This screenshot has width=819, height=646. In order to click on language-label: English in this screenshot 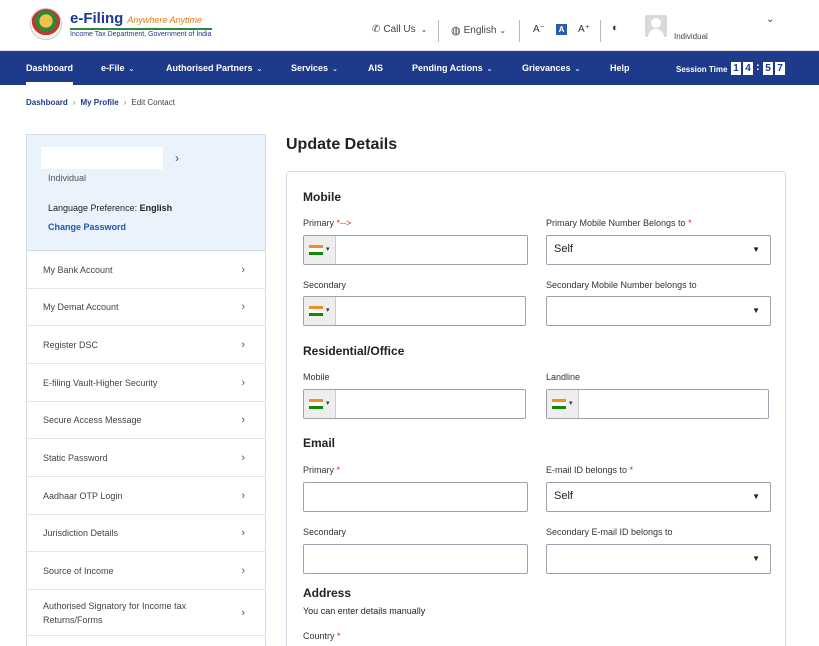, I will do `click(480, 30)`.